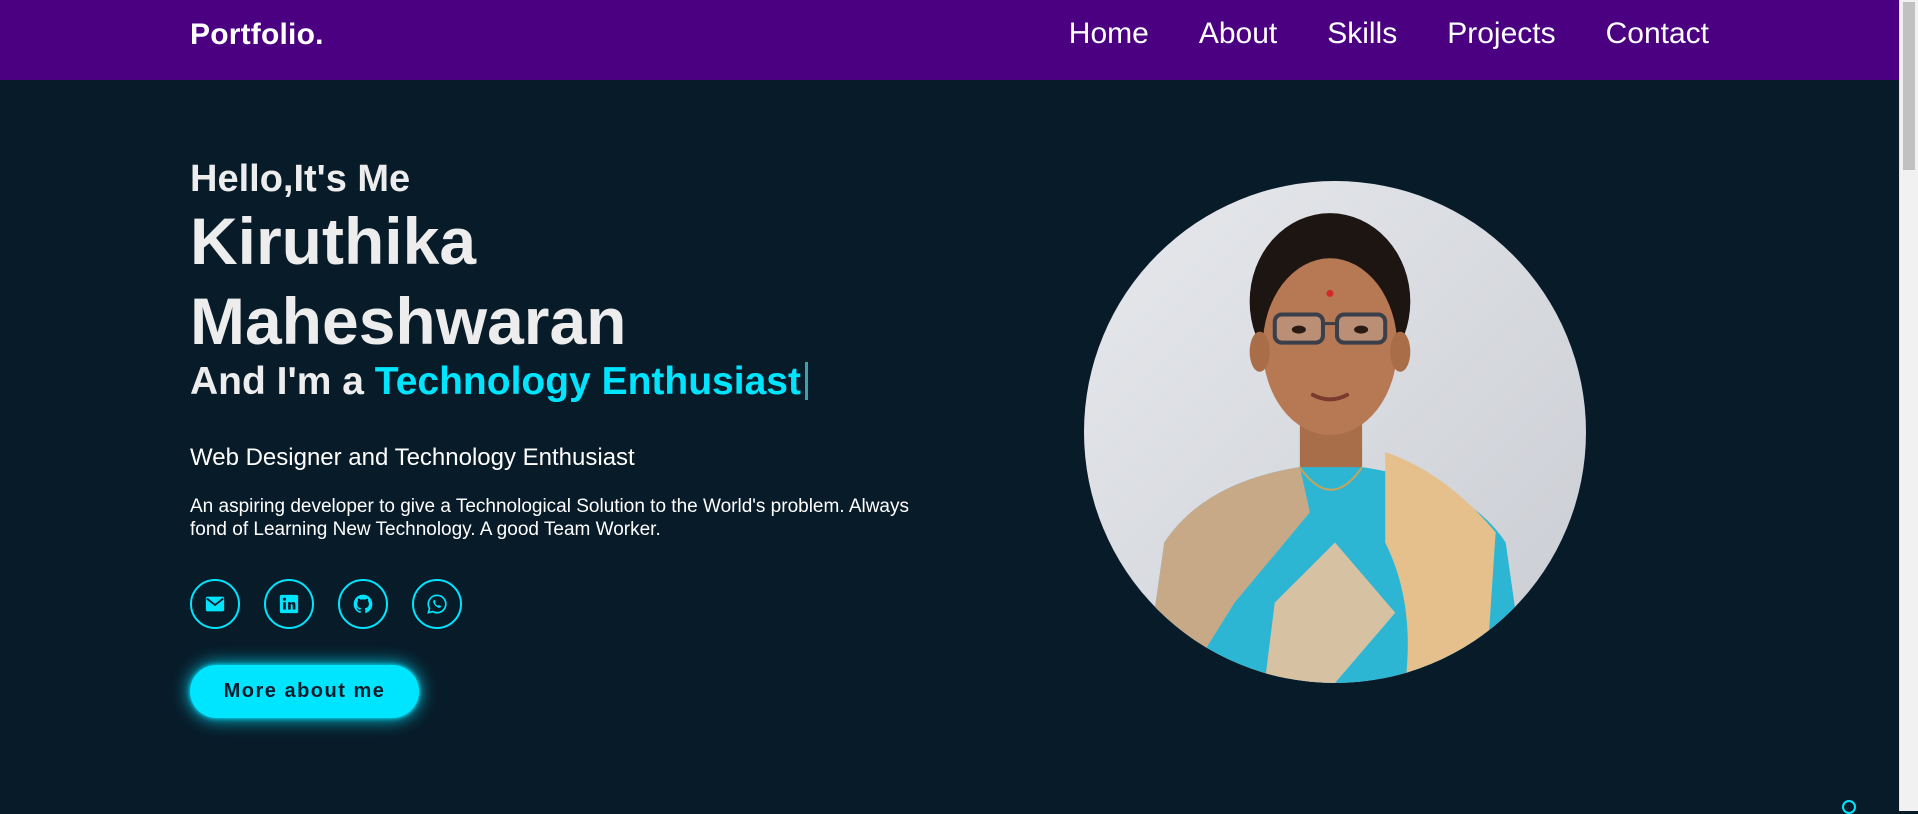 The height and width of the screenshot is (814, 1918). I want to click on scrollbar-thumb, so click(1909, 86).